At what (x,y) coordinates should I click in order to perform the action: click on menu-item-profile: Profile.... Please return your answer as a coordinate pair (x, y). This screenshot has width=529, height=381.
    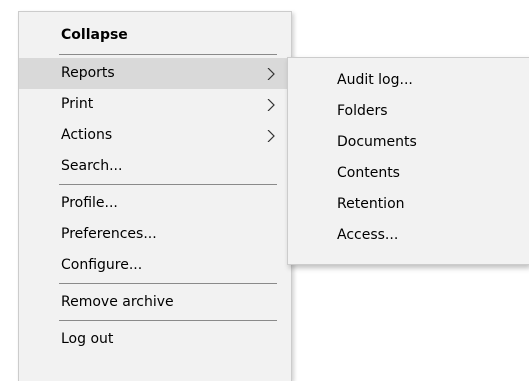
    Looking at the image, I should click on (155, 203).